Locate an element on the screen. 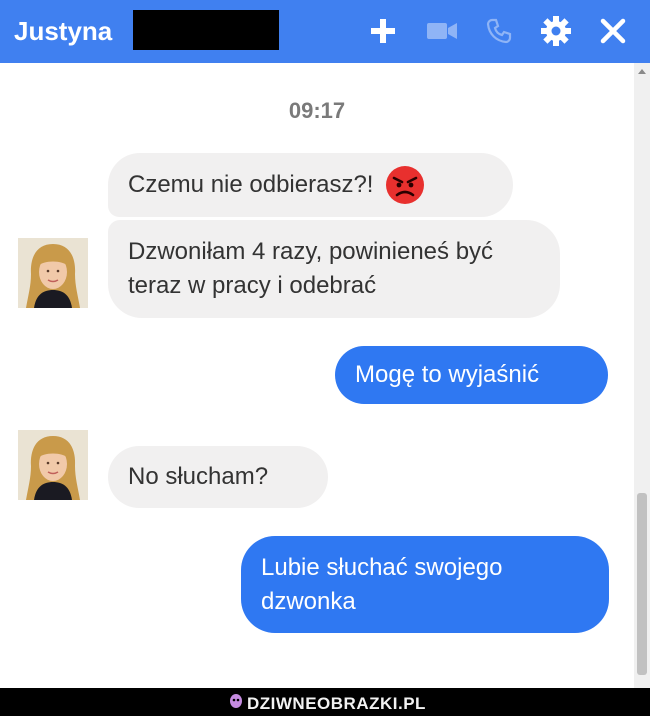 This screenshot has width=650, height=716. message-text: Lubie słuchać swojego dzwonka is located at coordinates (382, 584).